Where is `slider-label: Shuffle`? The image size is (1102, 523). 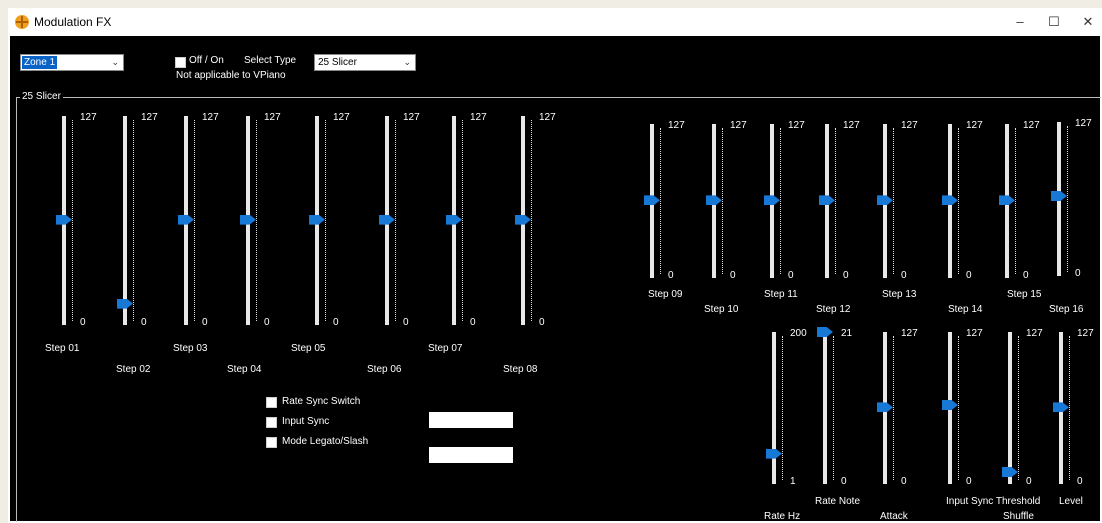 slider-label: Shuffle is located at coordinates (1018, 516).